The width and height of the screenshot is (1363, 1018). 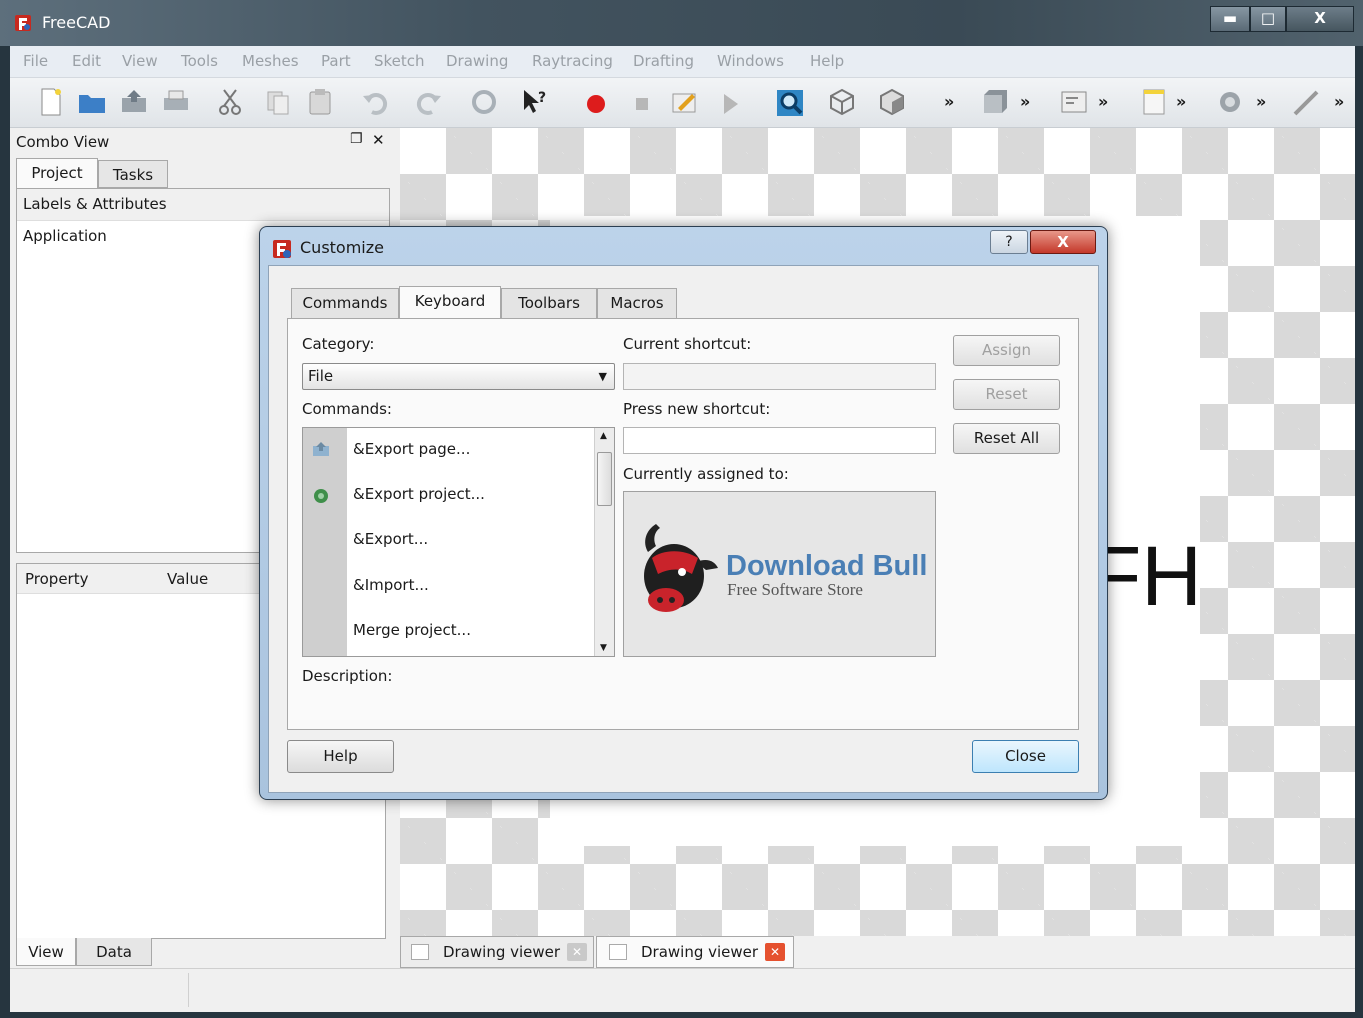 What do you see at coordinates (604, 542) in the screenshot?
I see `commands-scrollbar: ▲ ▼` at bounding box center [604, 542].